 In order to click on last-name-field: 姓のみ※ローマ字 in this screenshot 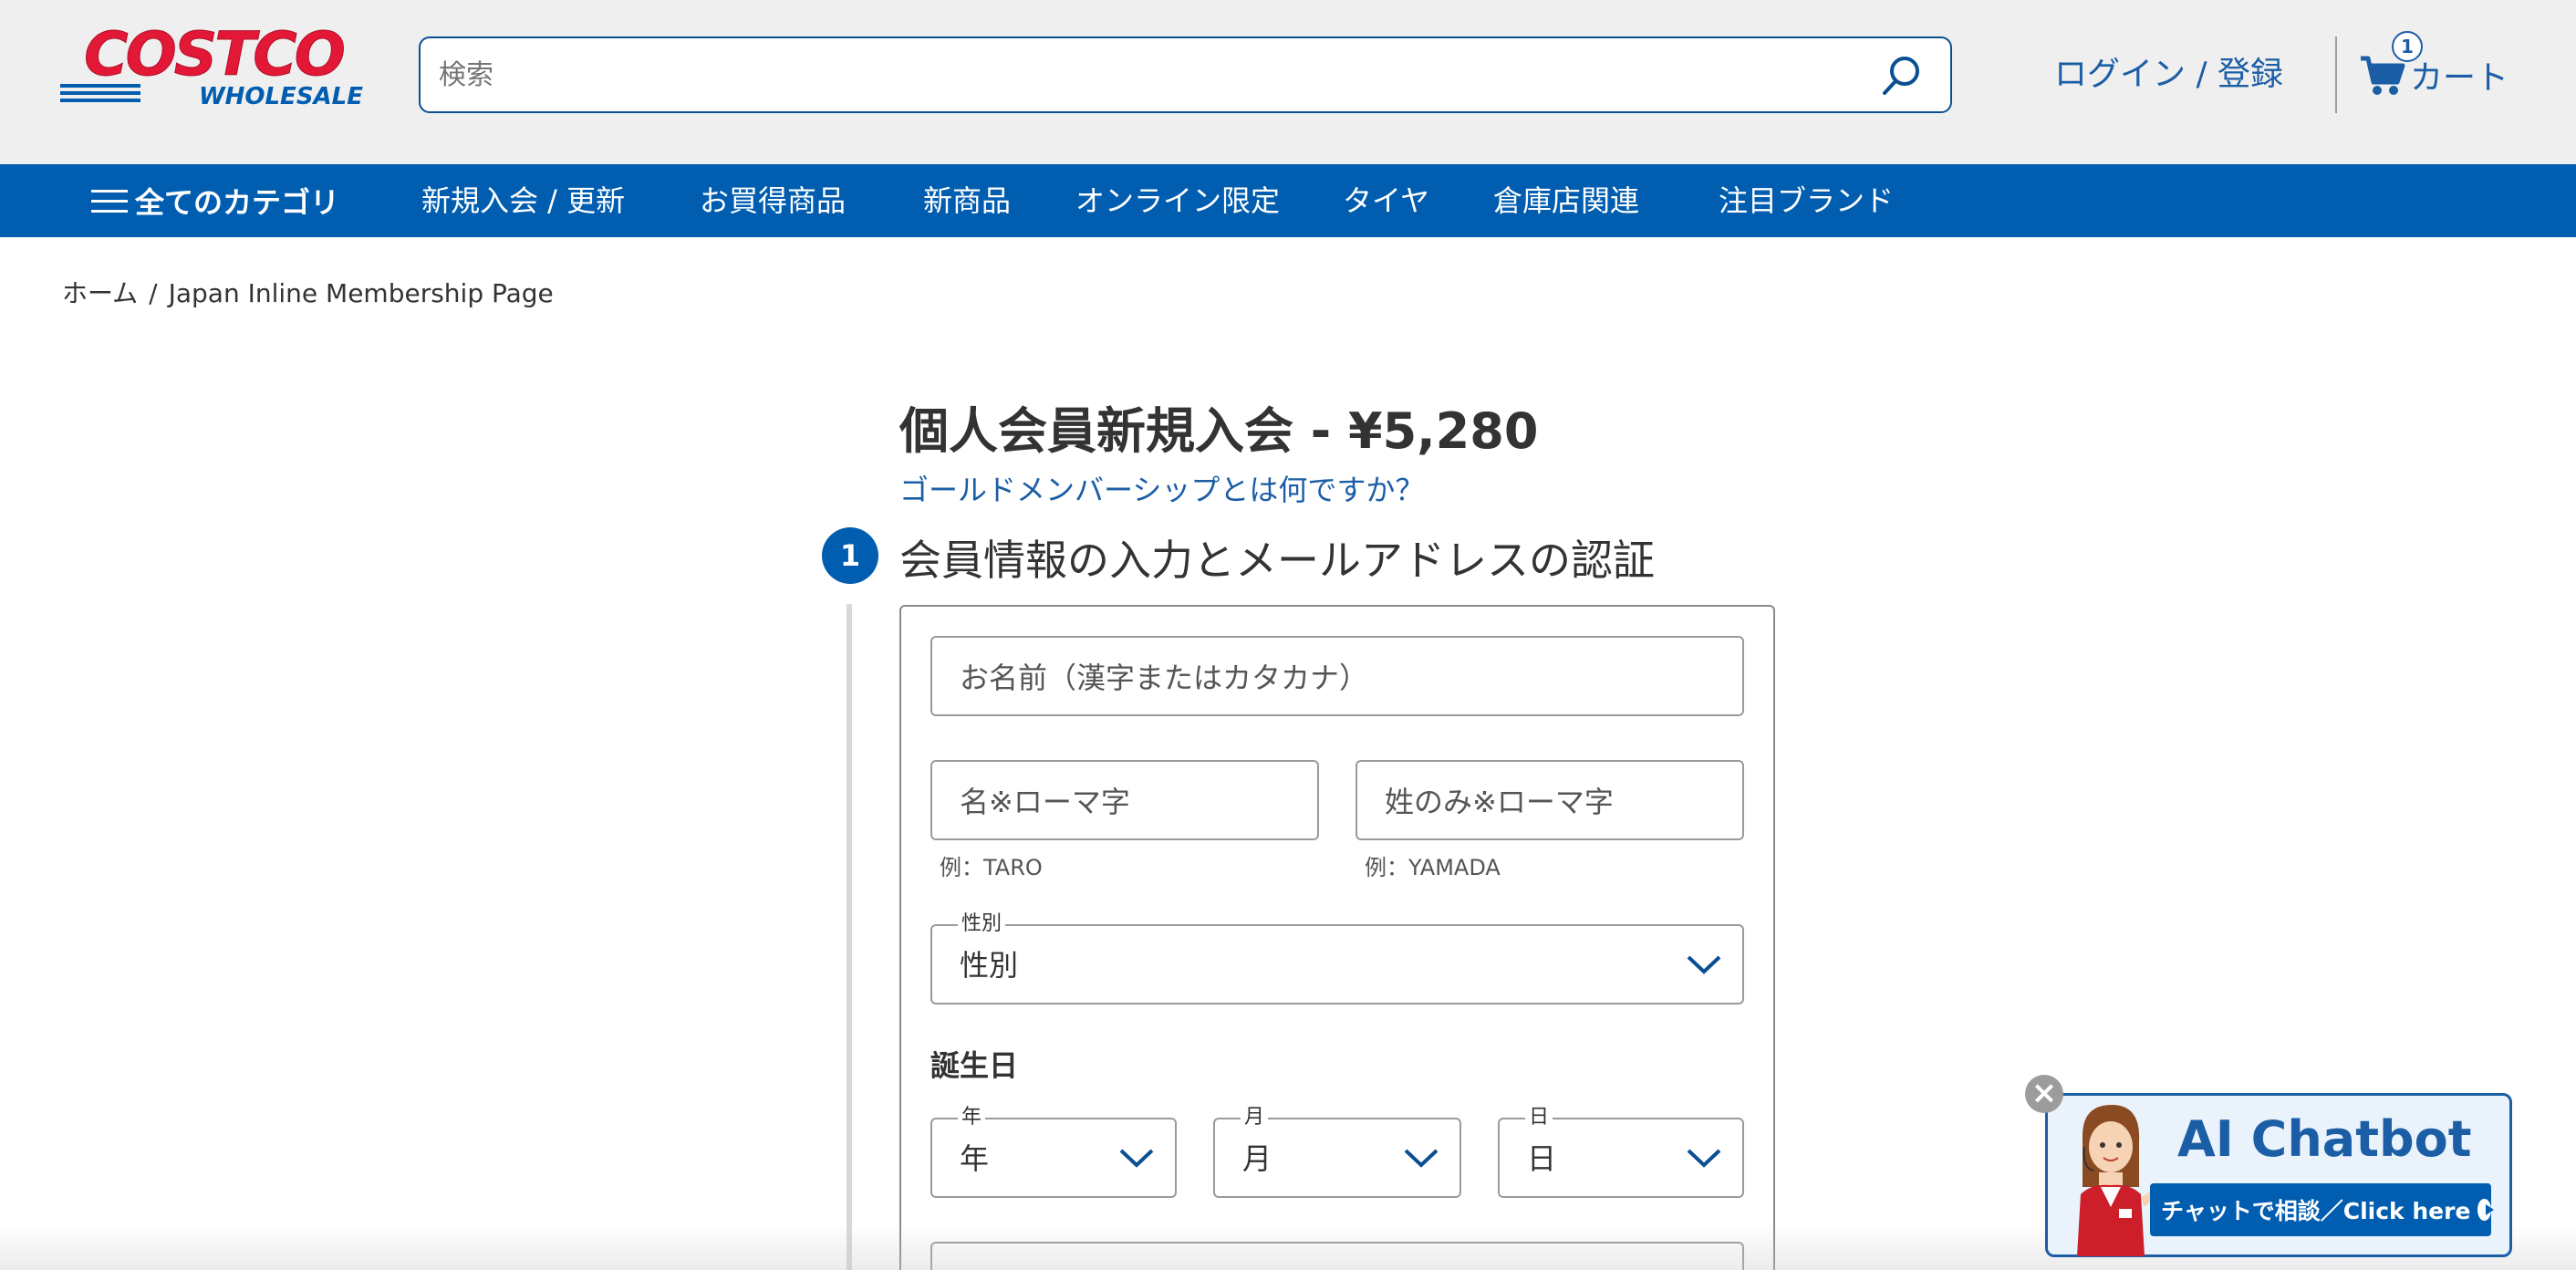, I will do `click(1550, 800)`.